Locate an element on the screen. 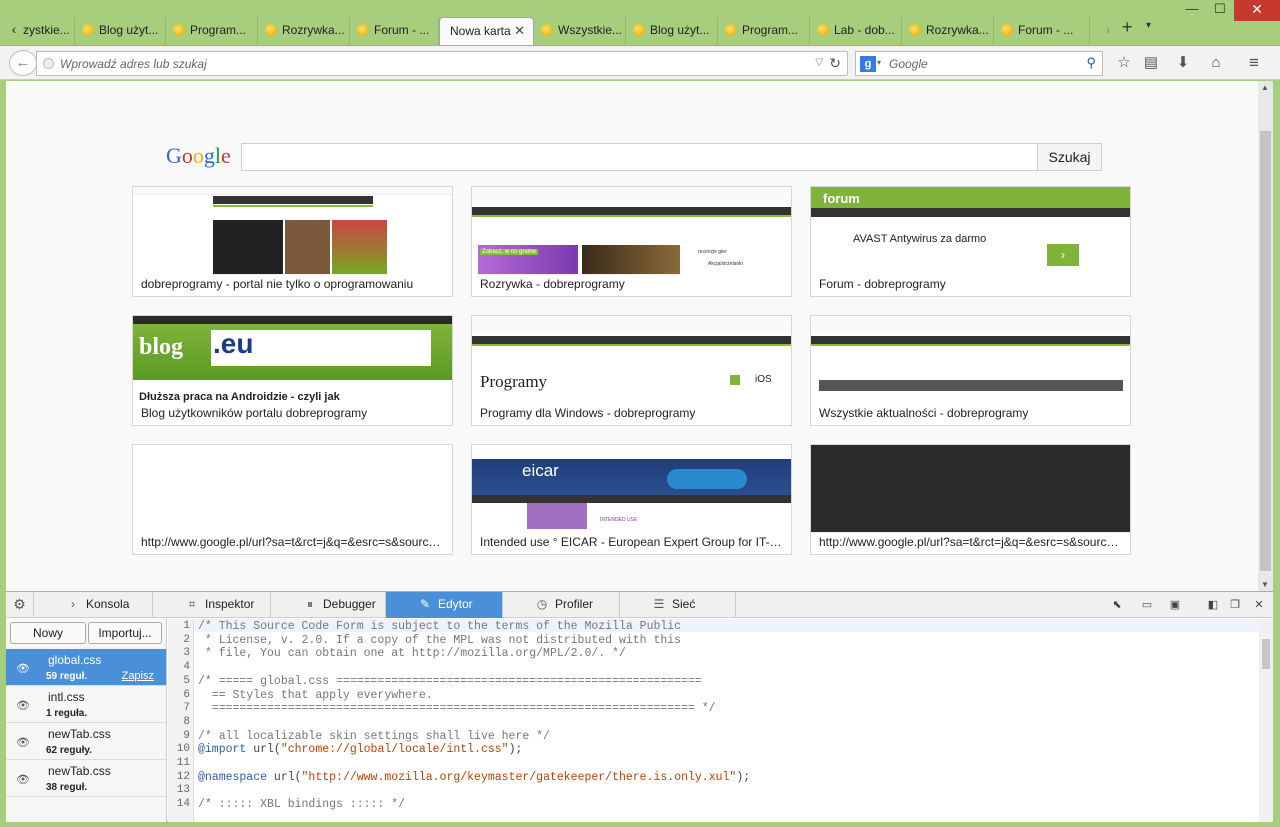 Image resolution: width=1280 pixels, height=827 pixels. page-scrollbar: ▲ ▼ is located at coordinates (1265, 336).